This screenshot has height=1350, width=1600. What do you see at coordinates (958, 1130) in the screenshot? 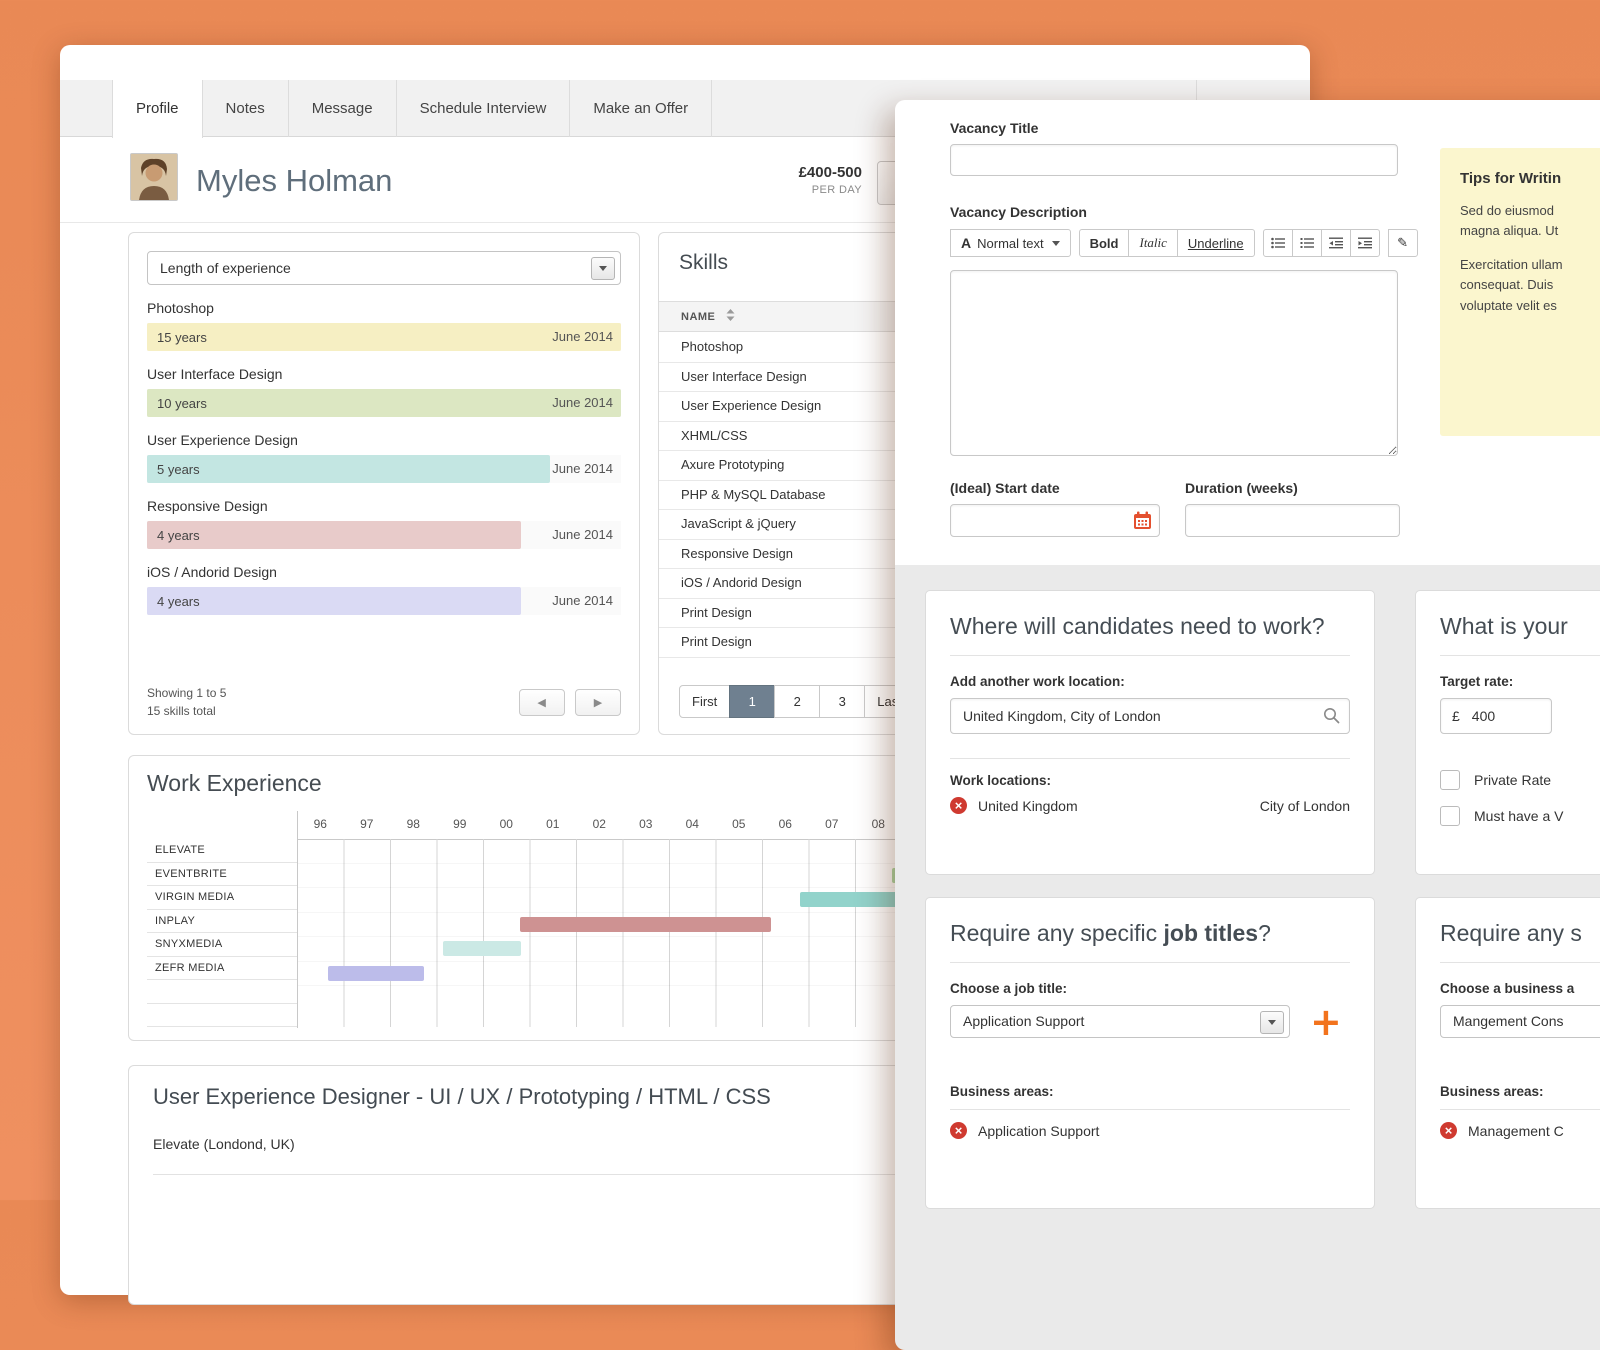
I see `remove-job-title-icon: ×` at bounding box center [958, 1130].